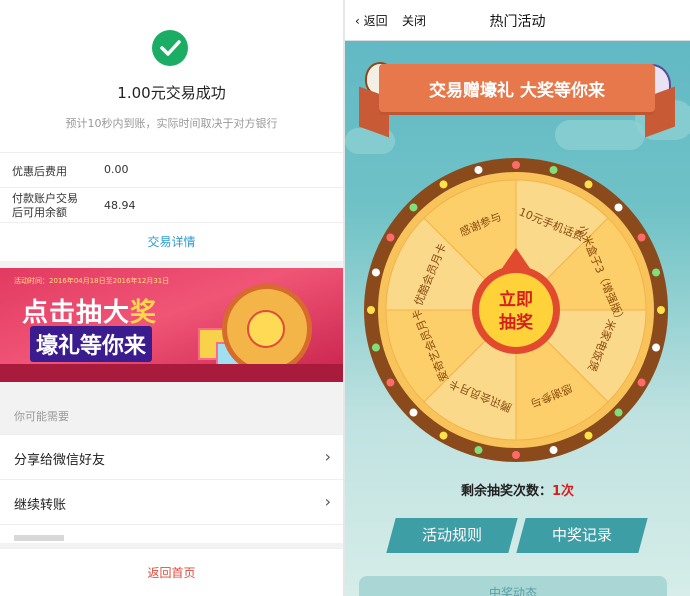 The width and height of the screenshot is (690, 596). What do you see at coordinates (171, 572) in the screenshot?
I see `return-home-button: 返回首页` at bounding box center [171, 572].